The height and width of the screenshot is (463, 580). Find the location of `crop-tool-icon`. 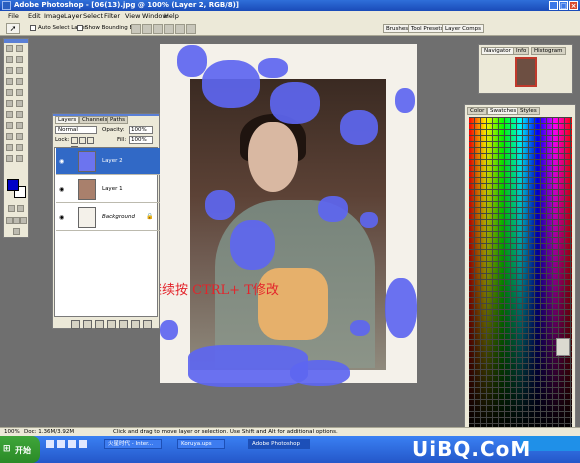

crop-tool-icon is located at coordinates (9, 70).